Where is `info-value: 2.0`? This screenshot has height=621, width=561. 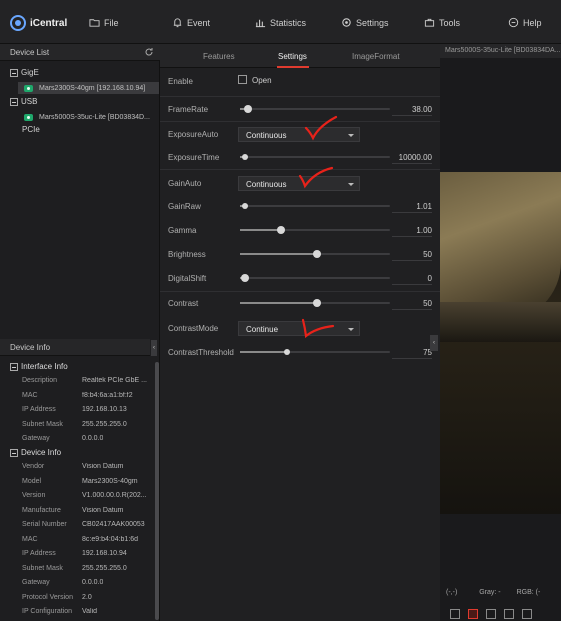 info-value: 2.0 is located at coordinates (87, 597).